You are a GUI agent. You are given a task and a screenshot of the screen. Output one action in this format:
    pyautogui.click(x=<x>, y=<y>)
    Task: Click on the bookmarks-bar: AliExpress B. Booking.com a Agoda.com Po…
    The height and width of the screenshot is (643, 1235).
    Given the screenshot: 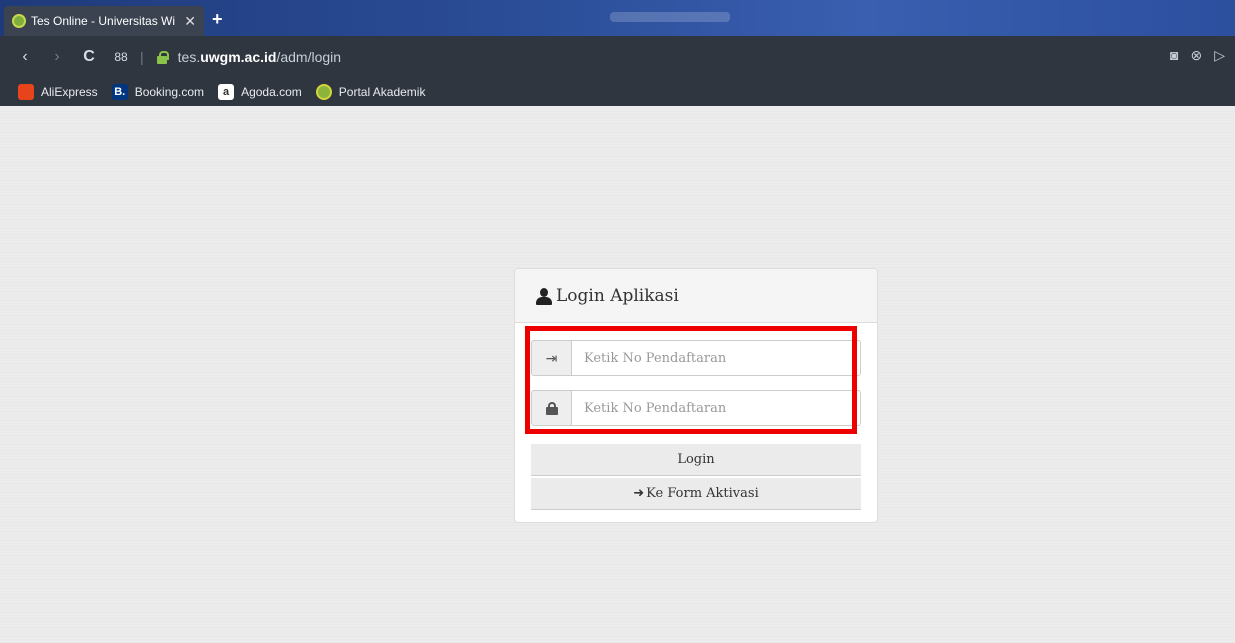 What is the action you would take?
    pyautogui.click(x=617, y=92)
    